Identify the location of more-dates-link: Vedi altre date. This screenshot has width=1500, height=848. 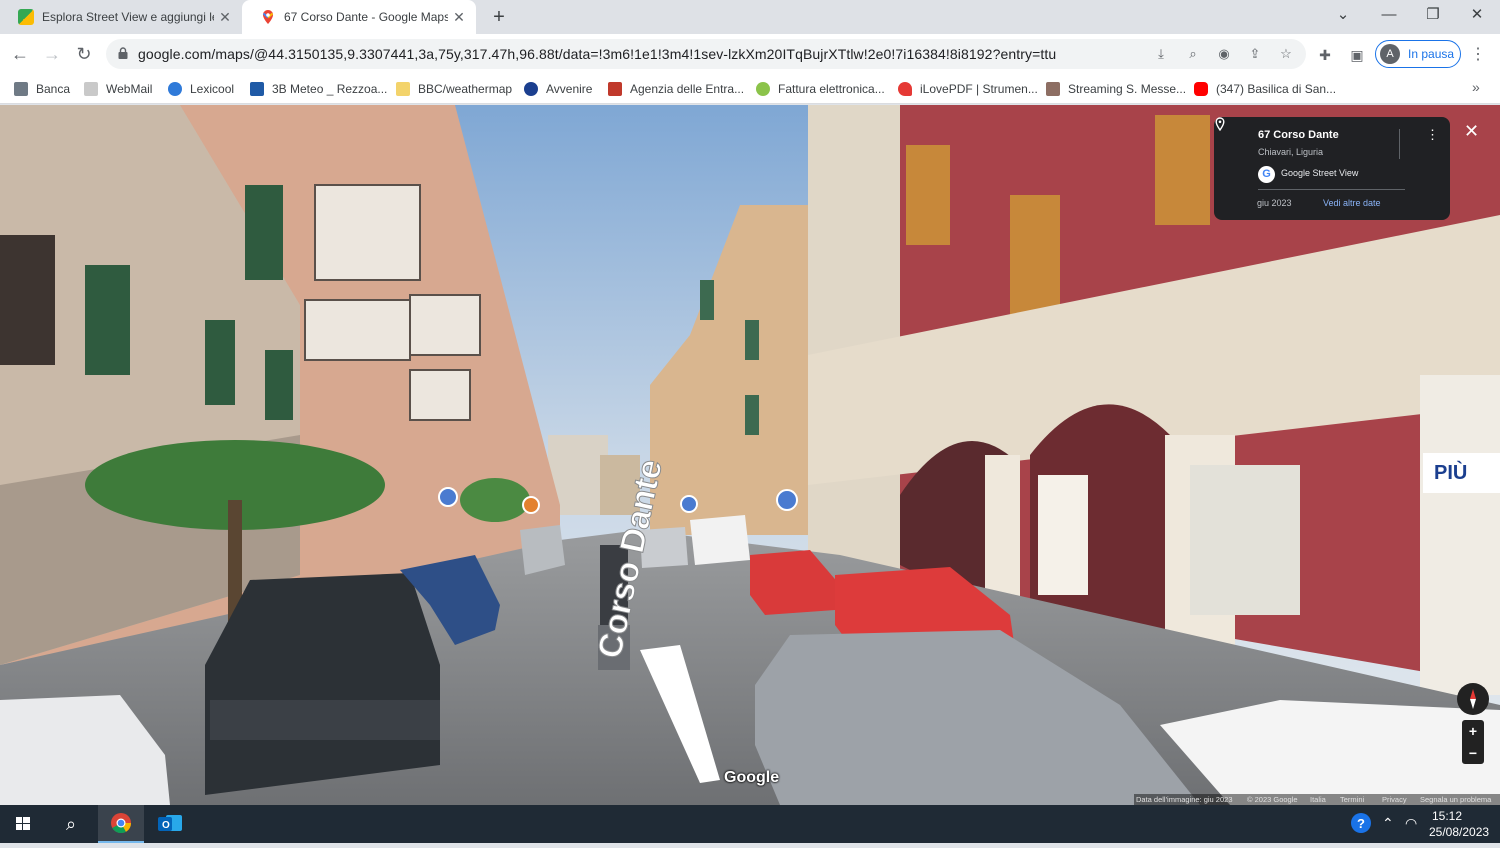
(1352, 203).